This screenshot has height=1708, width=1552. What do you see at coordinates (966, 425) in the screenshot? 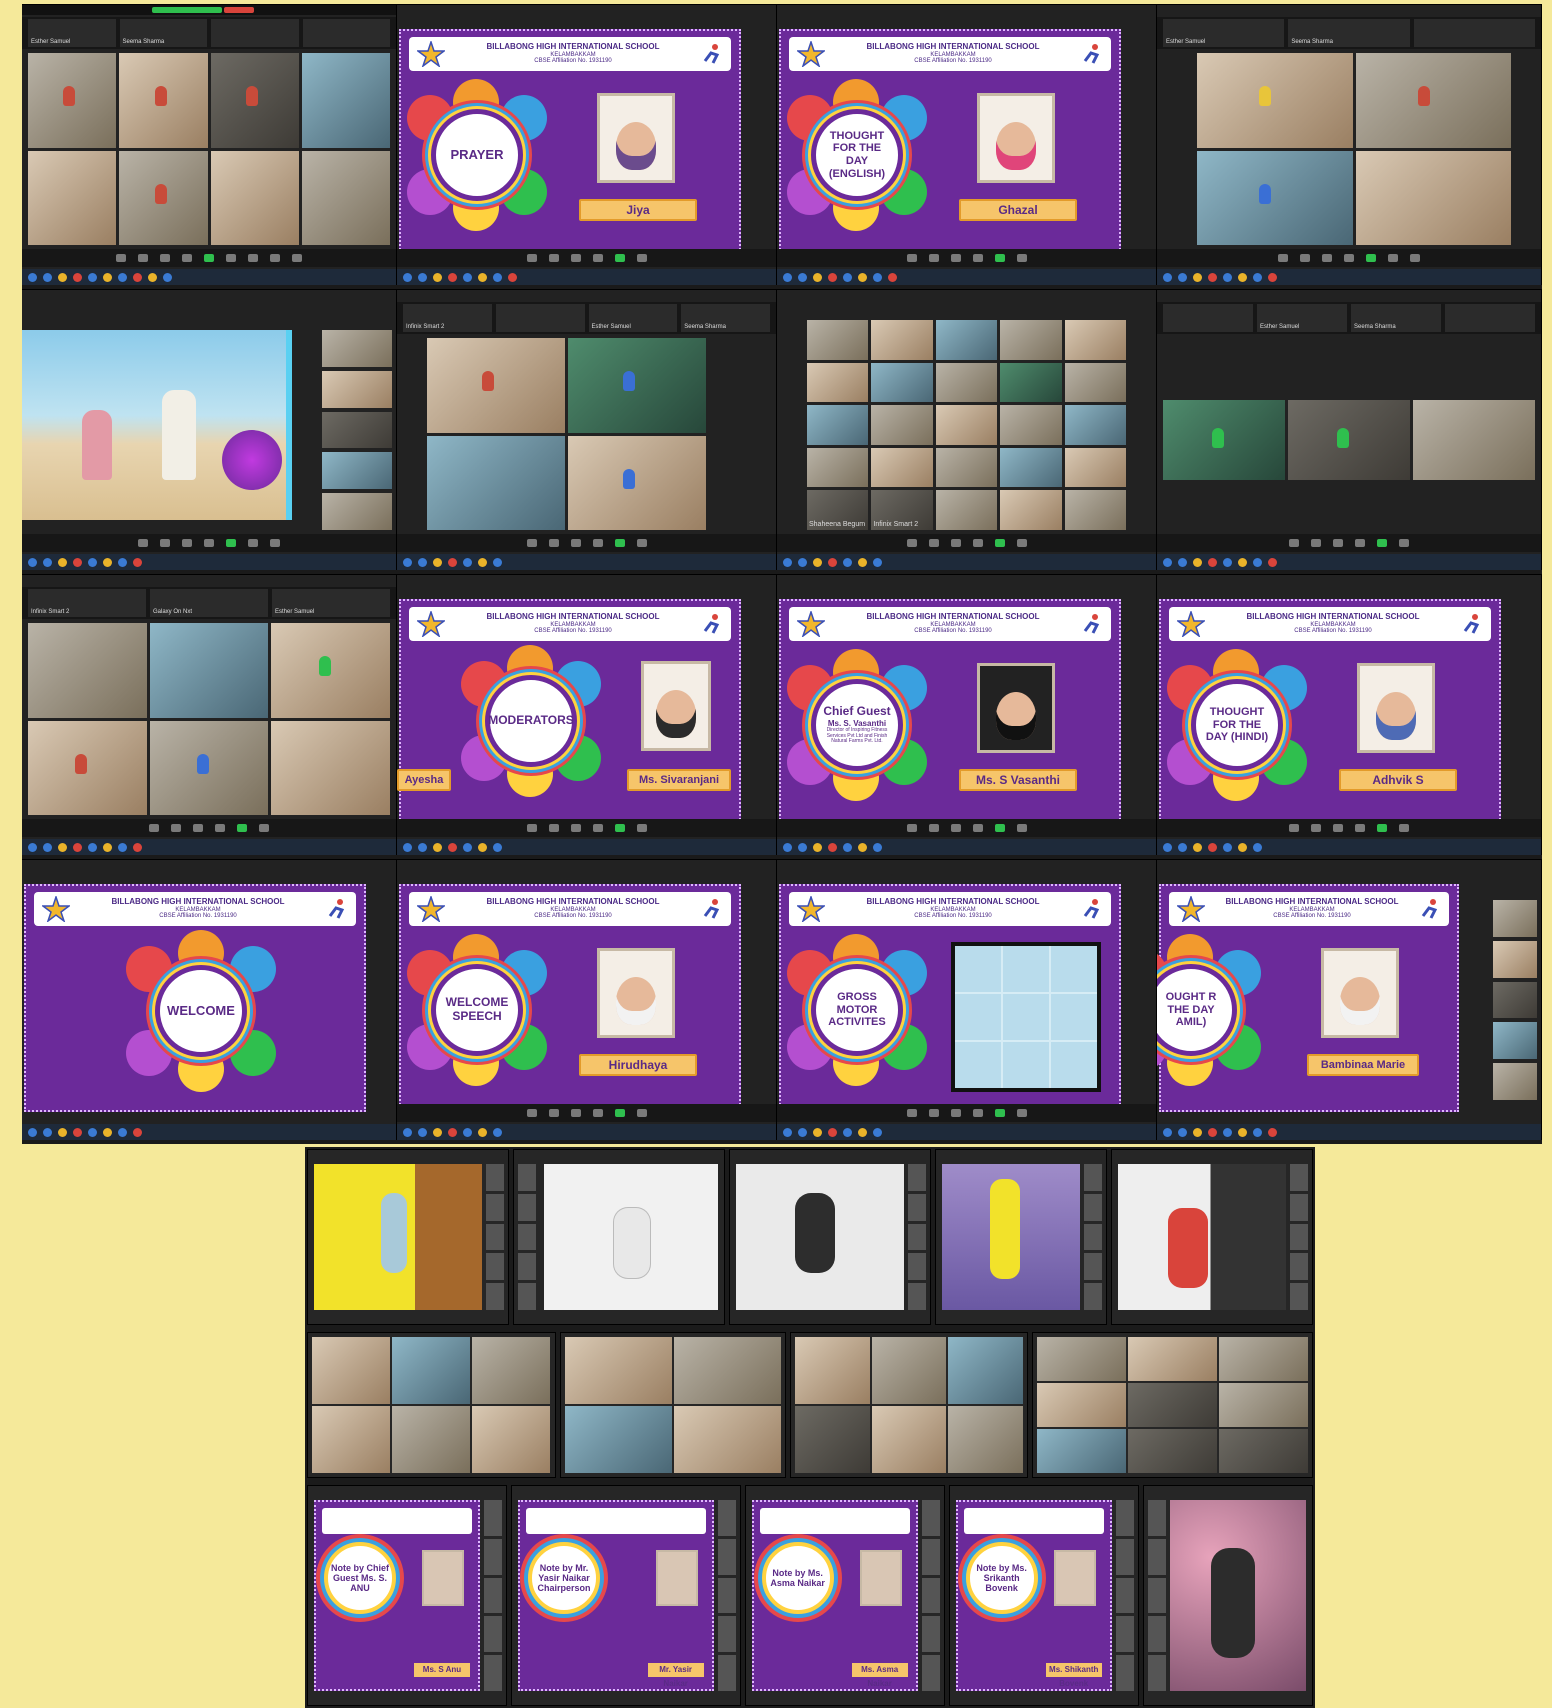
I see `video-grid: Shaheena Begum Infinix Smart 2` at bounding box center [966, 425].